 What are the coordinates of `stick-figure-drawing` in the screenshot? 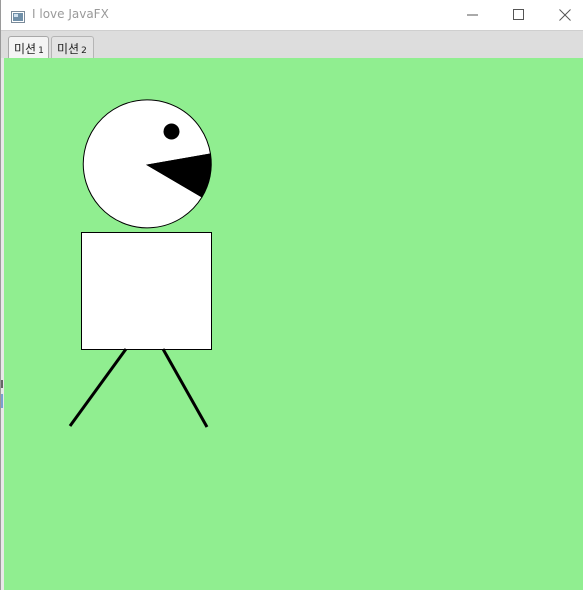 It's located at (140, 263).